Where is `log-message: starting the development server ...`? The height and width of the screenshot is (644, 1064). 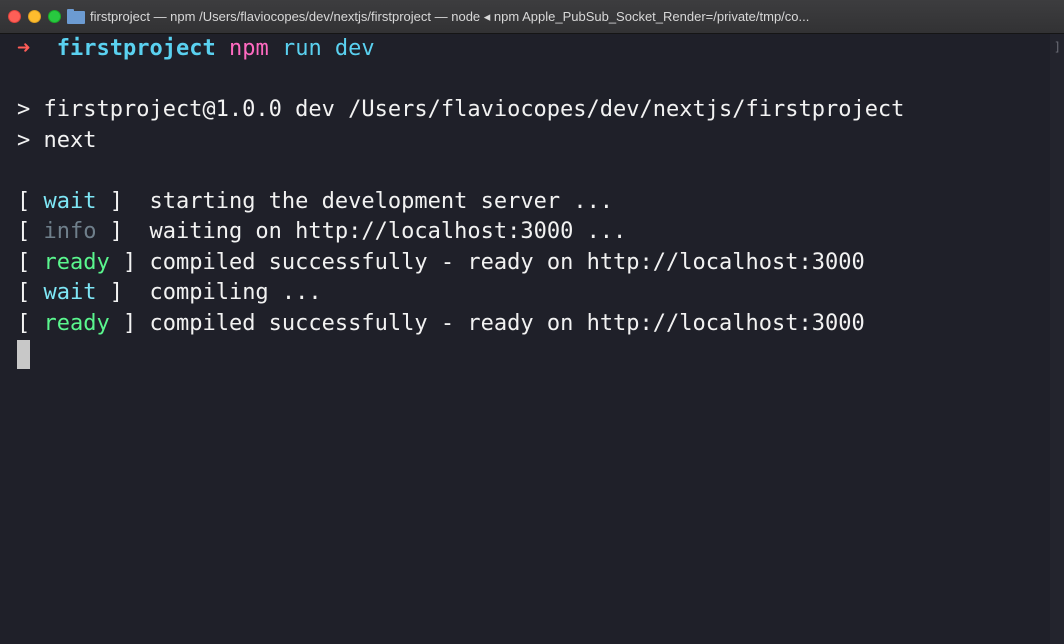 log-message: starting the development server ... is located at coordinates (368, 201).